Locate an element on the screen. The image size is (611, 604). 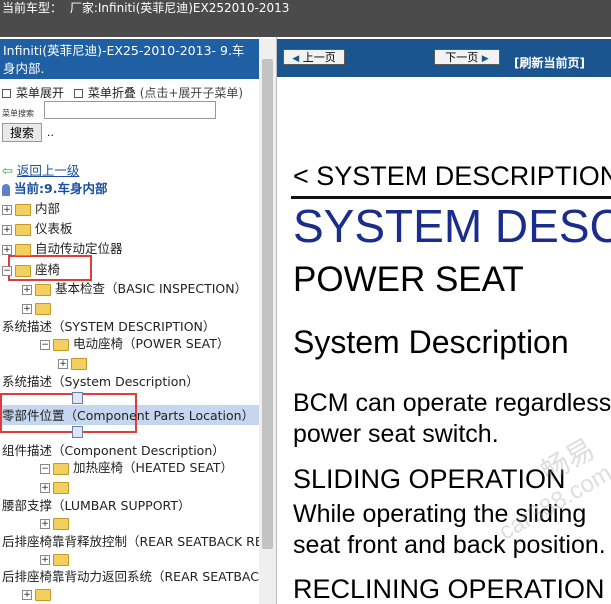
back-arrow-icon: ⇦ is located at coordinates (7, 171).